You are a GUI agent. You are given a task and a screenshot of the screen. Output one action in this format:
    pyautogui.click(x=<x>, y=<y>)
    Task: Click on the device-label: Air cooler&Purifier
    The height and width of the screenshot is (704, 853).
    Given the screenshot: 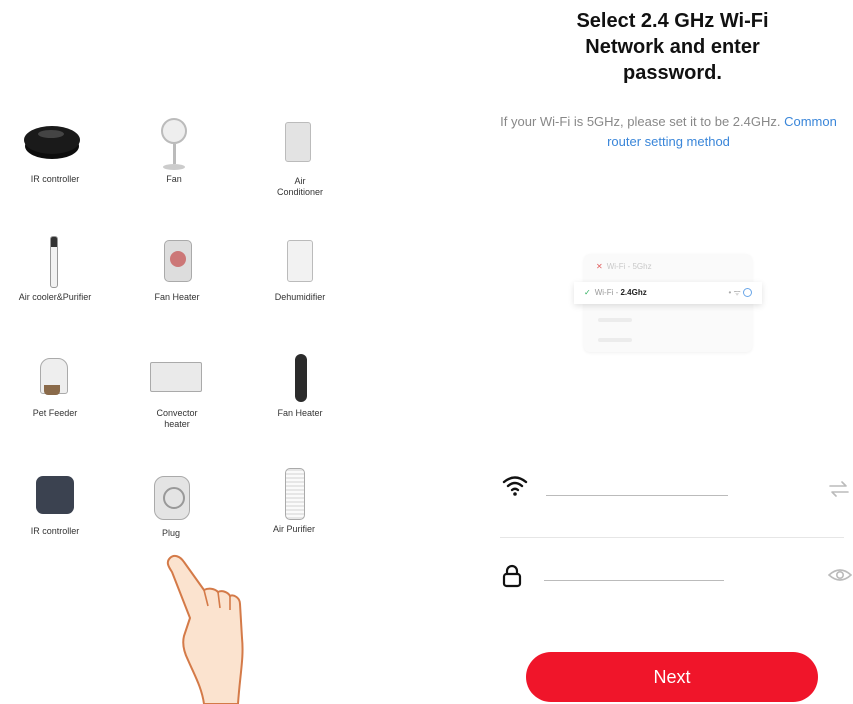 What is the action you would take?
    pyautogui.click(x=55, y=297)
    